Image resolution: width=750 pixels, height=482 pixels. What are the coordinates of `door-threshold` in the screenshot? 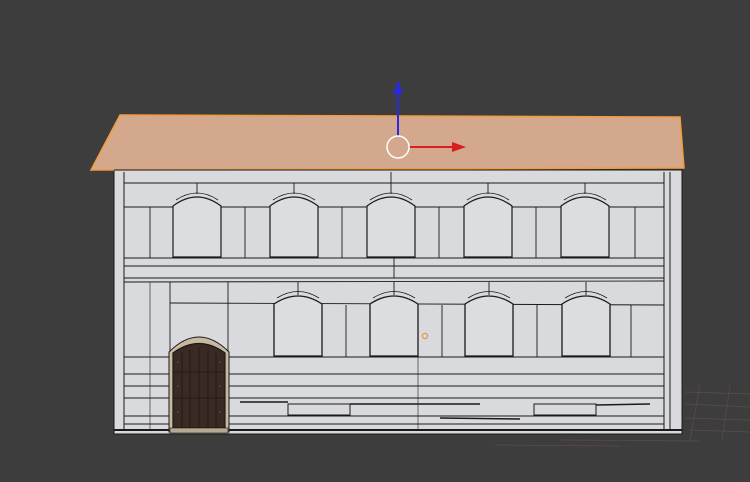 It's located at (199, 430).